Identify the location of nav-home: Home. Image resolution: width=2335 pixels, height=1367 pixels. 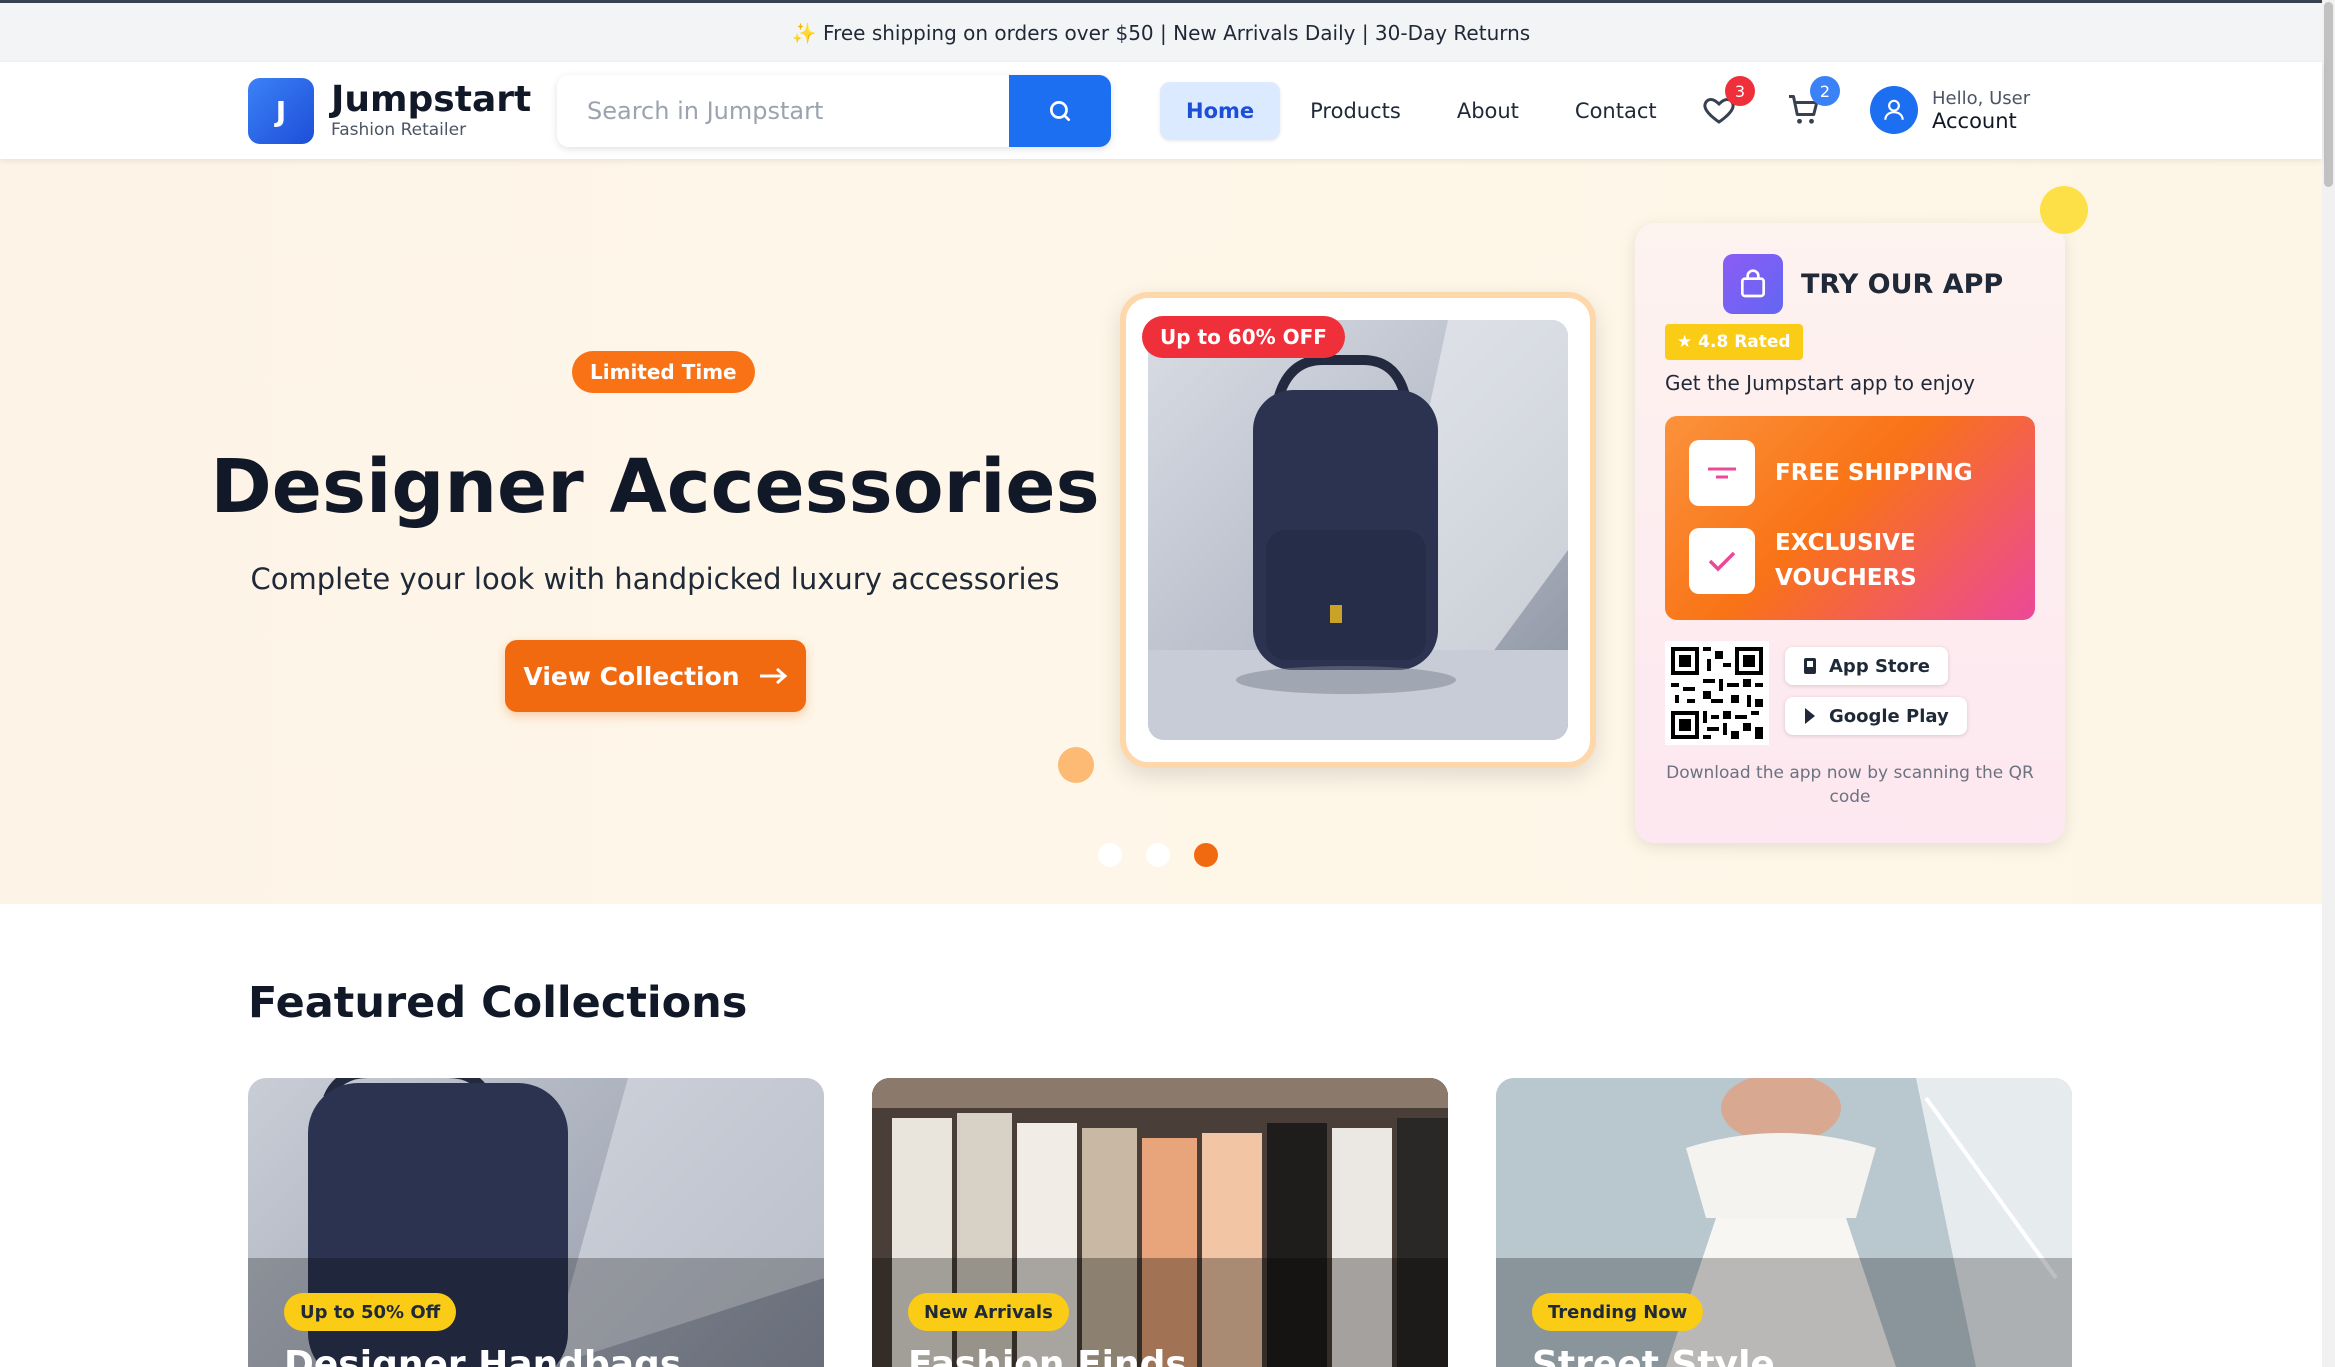
(1220, 111).